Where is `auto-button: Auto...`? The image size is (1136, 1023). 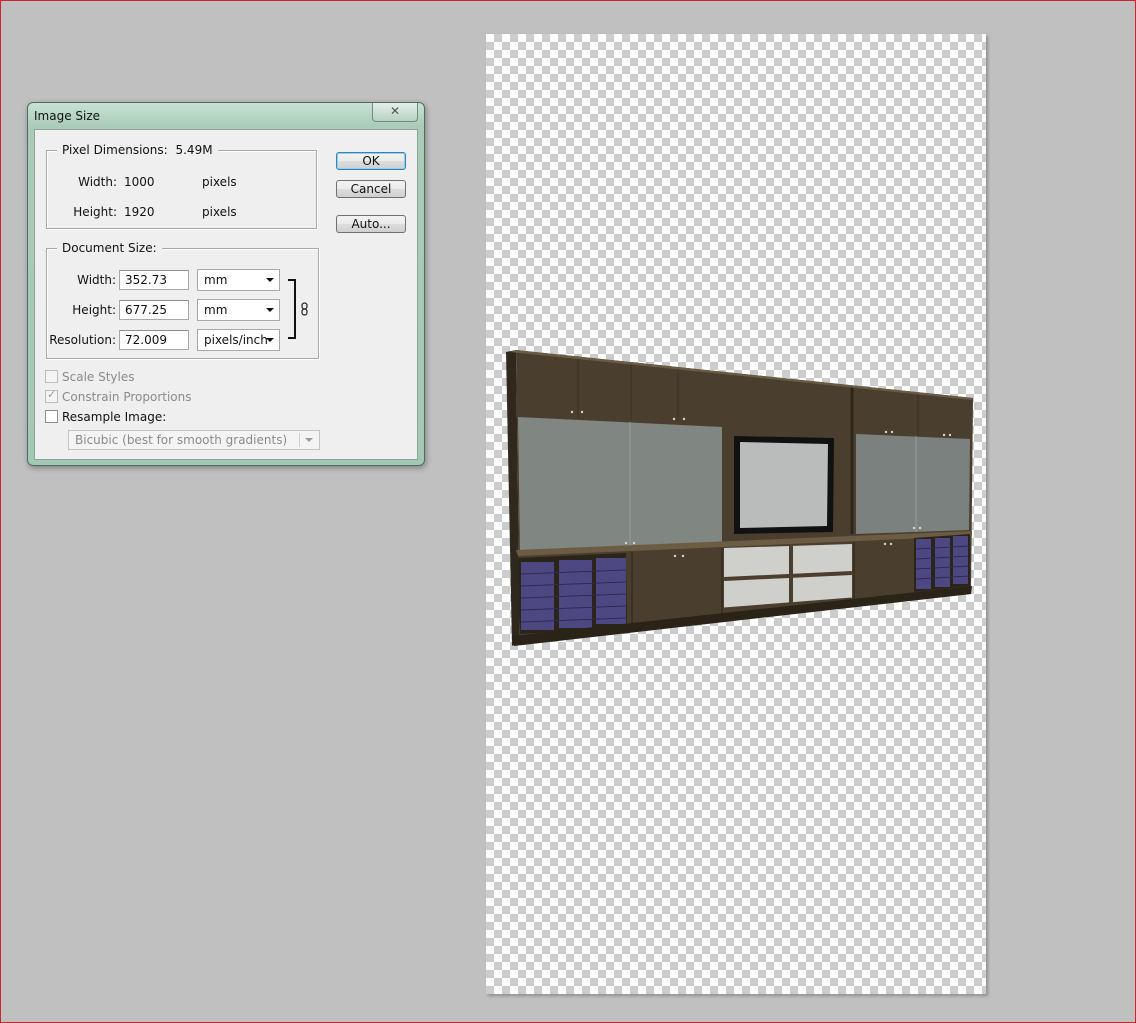 auto-button: Auto... is located at coordinates (371, 224).